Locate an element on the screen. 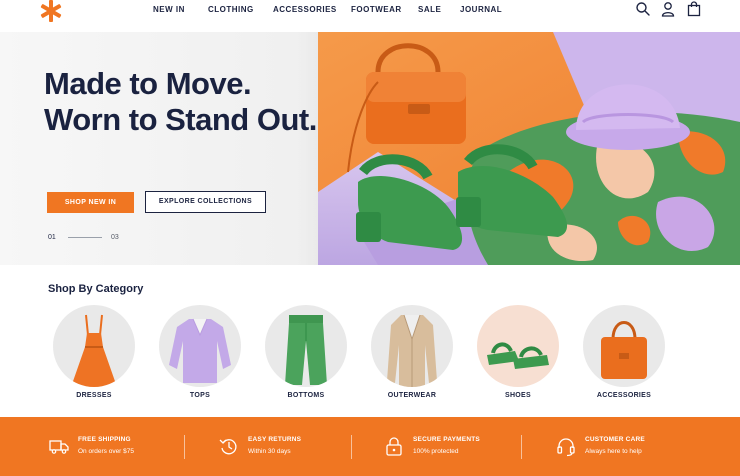 This screenshot has width=740, height=476. category-tops-image is located at coordinates (200, 346).